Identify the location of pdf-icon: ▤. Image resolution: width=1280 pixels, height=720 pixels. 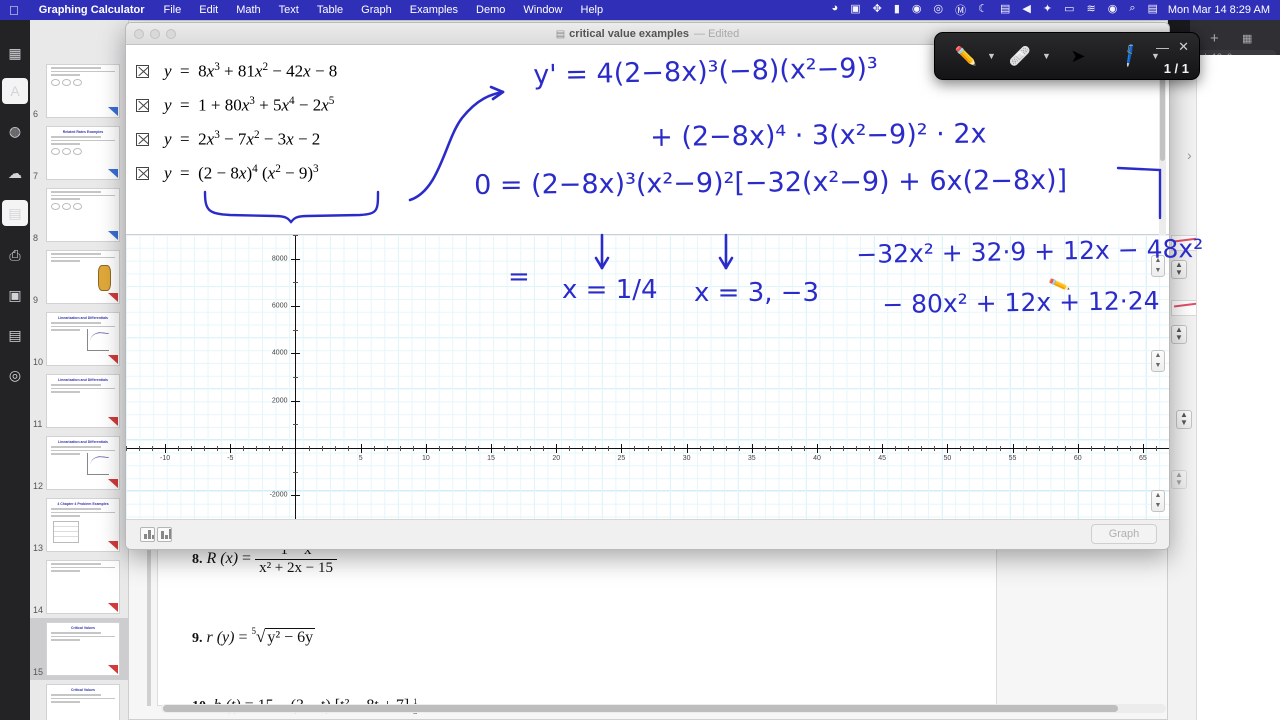
(15, 335).